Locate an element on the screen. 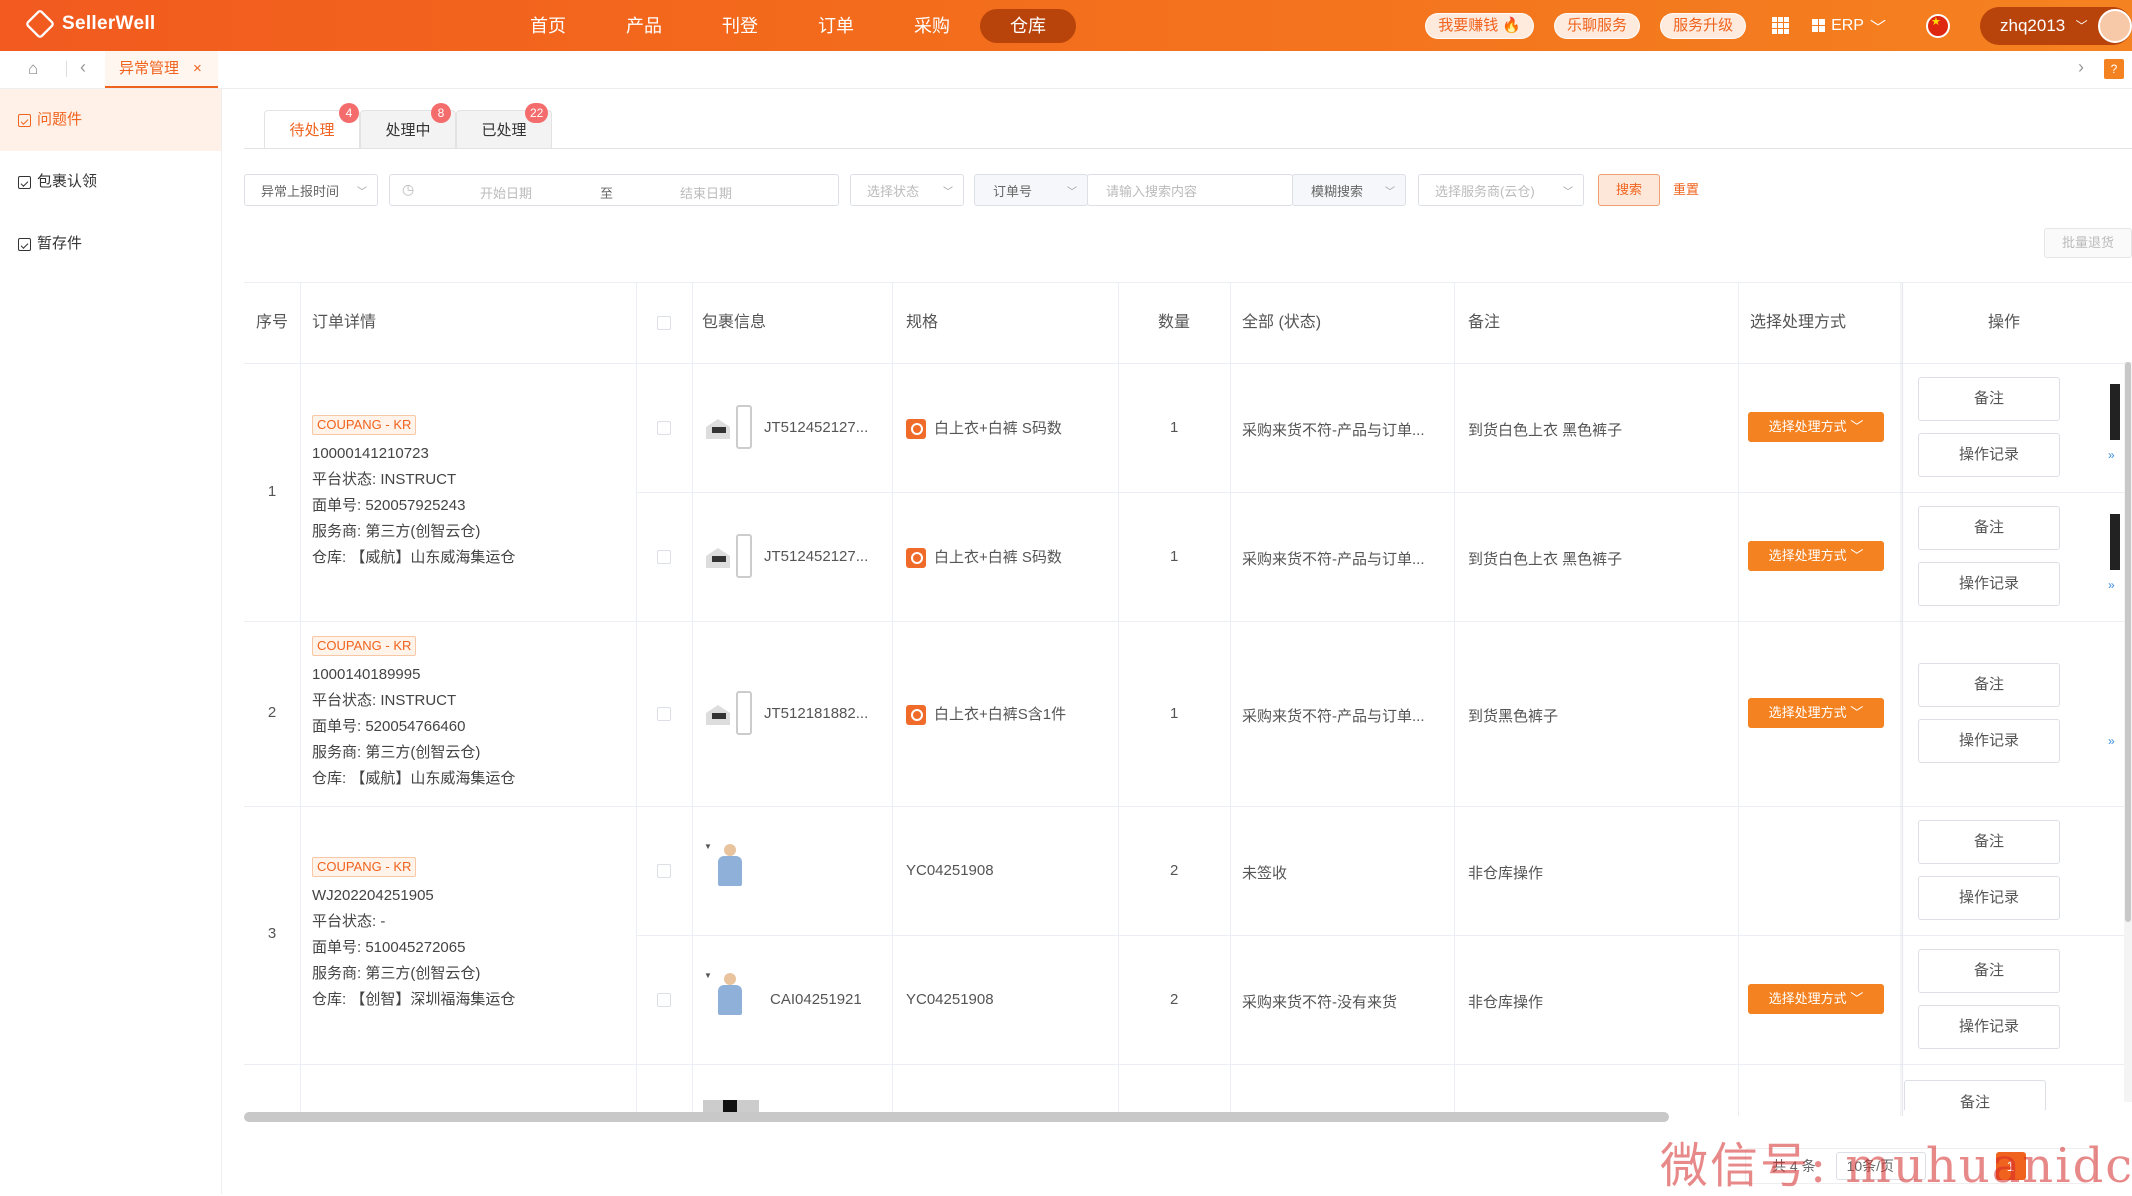  sidebar-item-package-claim: 包裹认领 is located at coordinates (110, 182).